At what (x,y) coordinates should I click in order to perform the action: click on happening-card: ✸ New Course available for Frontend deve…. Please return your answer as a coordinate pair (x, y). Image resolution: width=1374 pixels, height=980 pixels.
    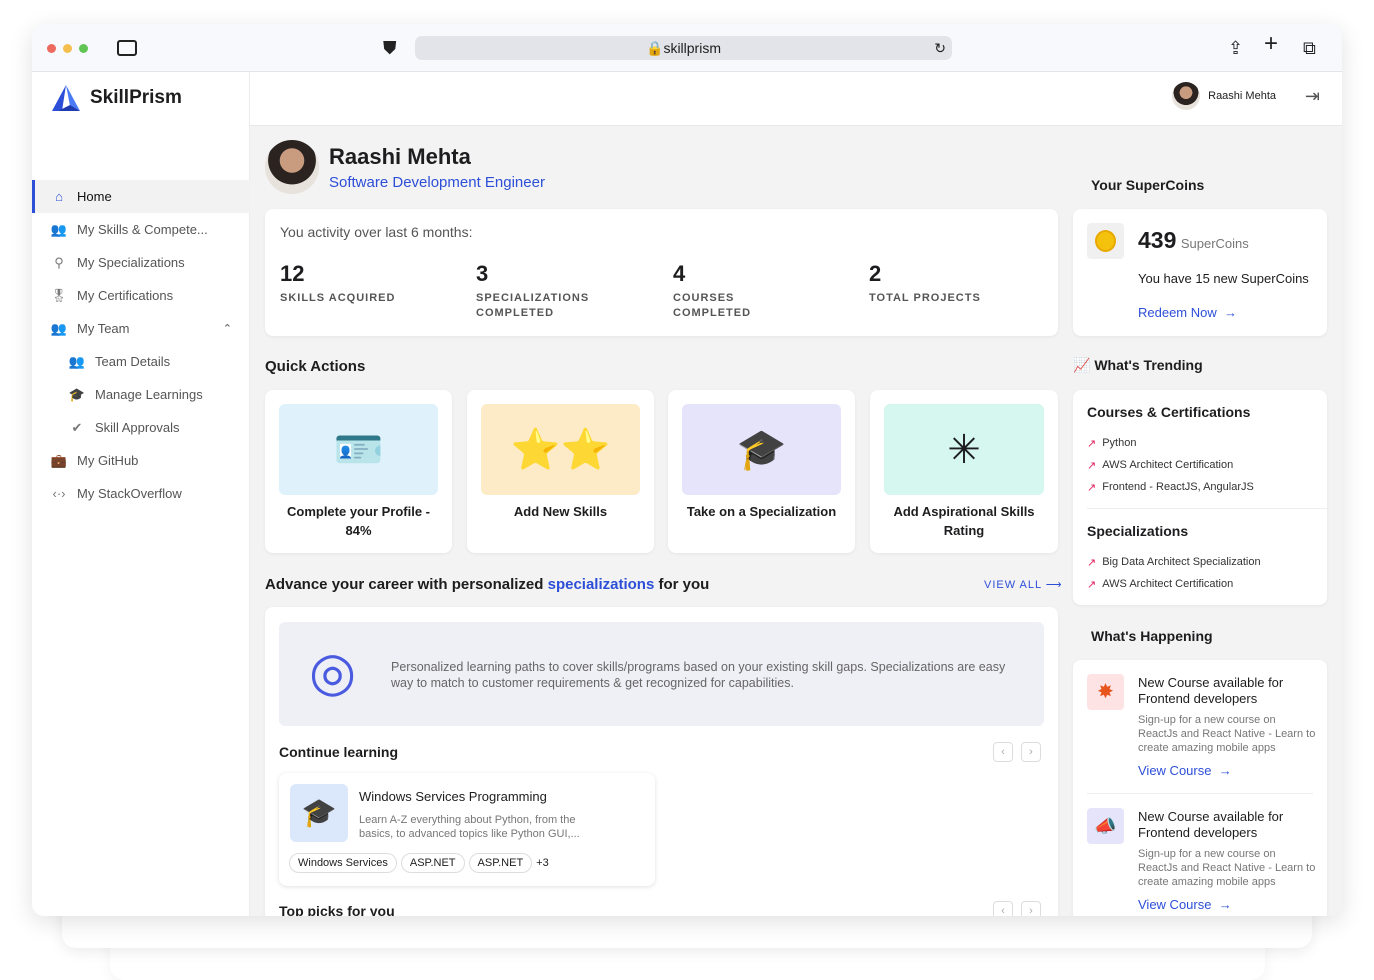
    Looking at the image, I should click on (1200, 788).